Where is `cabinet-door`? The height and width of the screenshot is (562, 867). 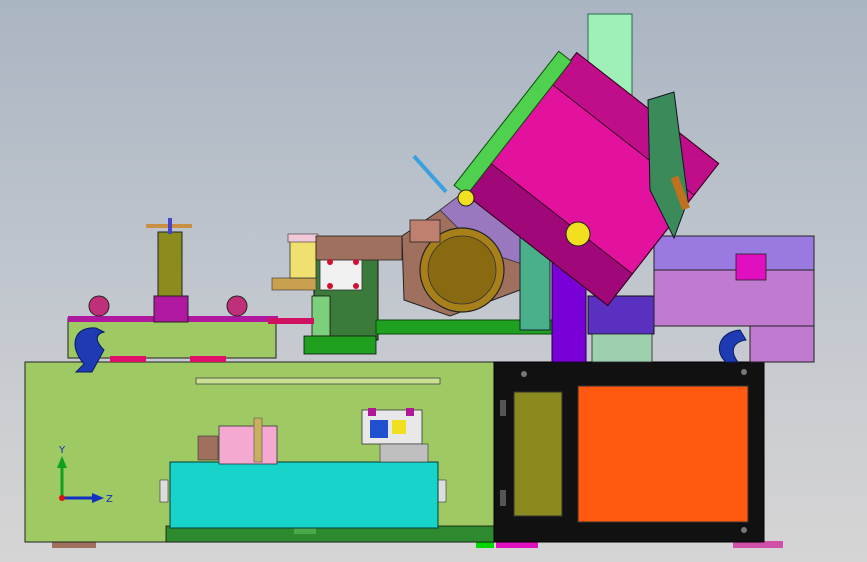
cabinet-door is located at coordinates (538, 454).